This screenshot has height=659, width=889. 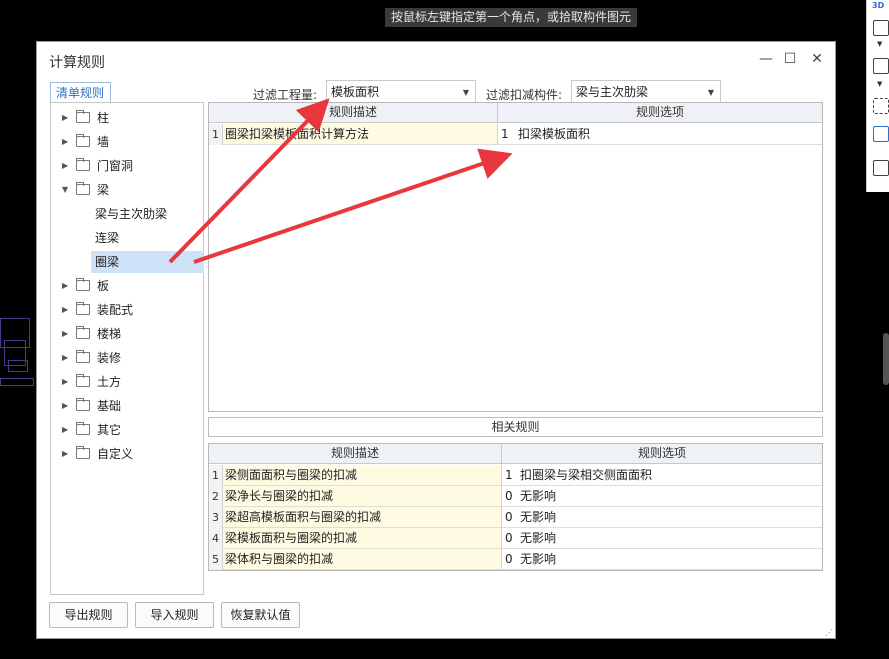 What do you see at coordinates (554, 134) in the screenshot?
I see `option-text: 扣梁模板面积` at bounding box center [554, 134].